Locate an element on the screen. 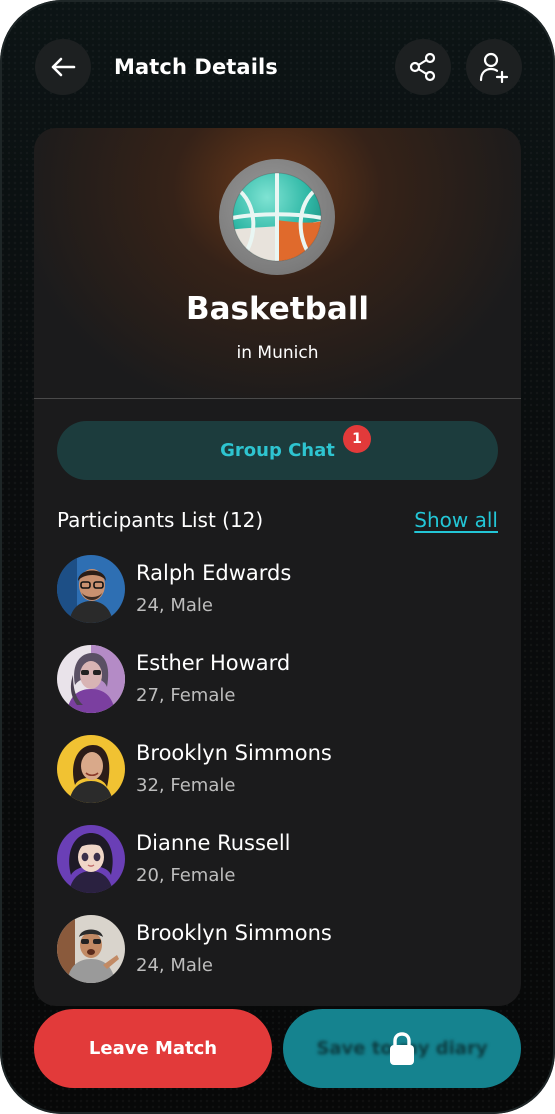 The height and width of the screenshot is (1114, 555). unread-badge: 1 is located at coordinates (357, 439).